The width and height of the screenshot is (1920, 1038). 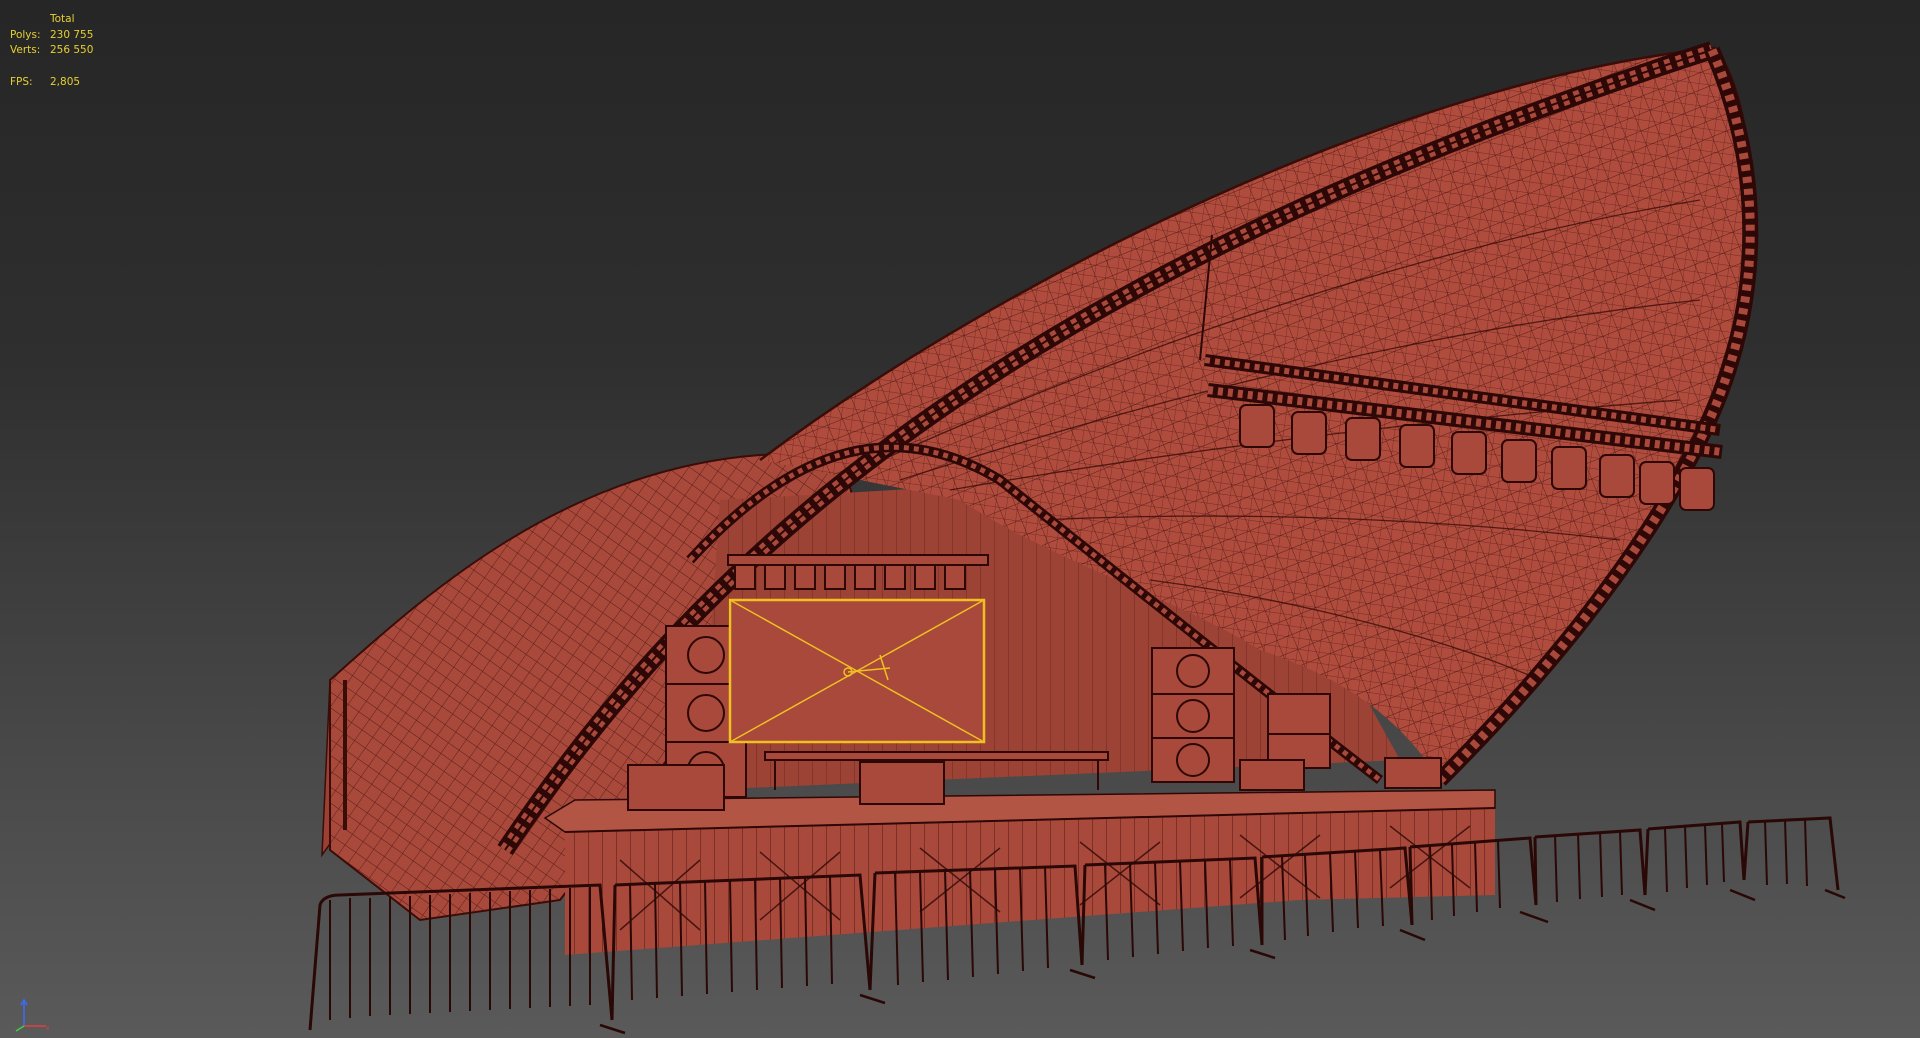 What do you see at coordinates (21, 81) in the screenshot?
I see `fps-label: FPS:` at bounding box center [21, 81].